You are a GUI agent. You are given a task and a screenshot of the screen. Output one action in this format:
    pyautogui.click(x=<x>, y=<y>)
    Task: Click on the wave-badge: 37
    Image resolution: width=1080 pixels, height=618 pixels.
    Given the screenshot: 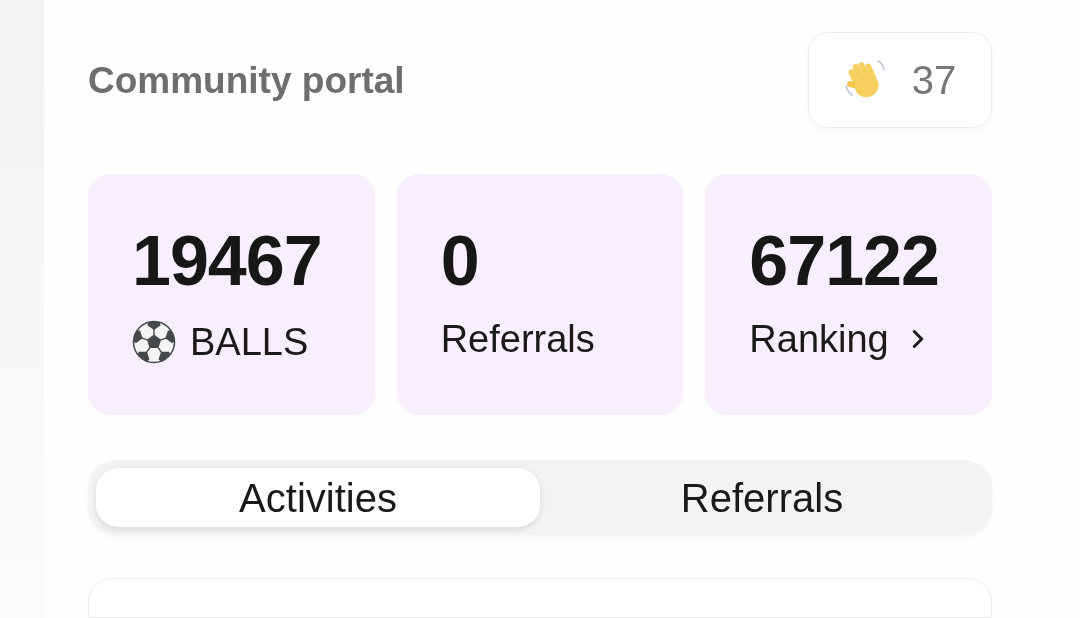 What is the action you would take?
    pyautogui.click(x=900, y=80)
    